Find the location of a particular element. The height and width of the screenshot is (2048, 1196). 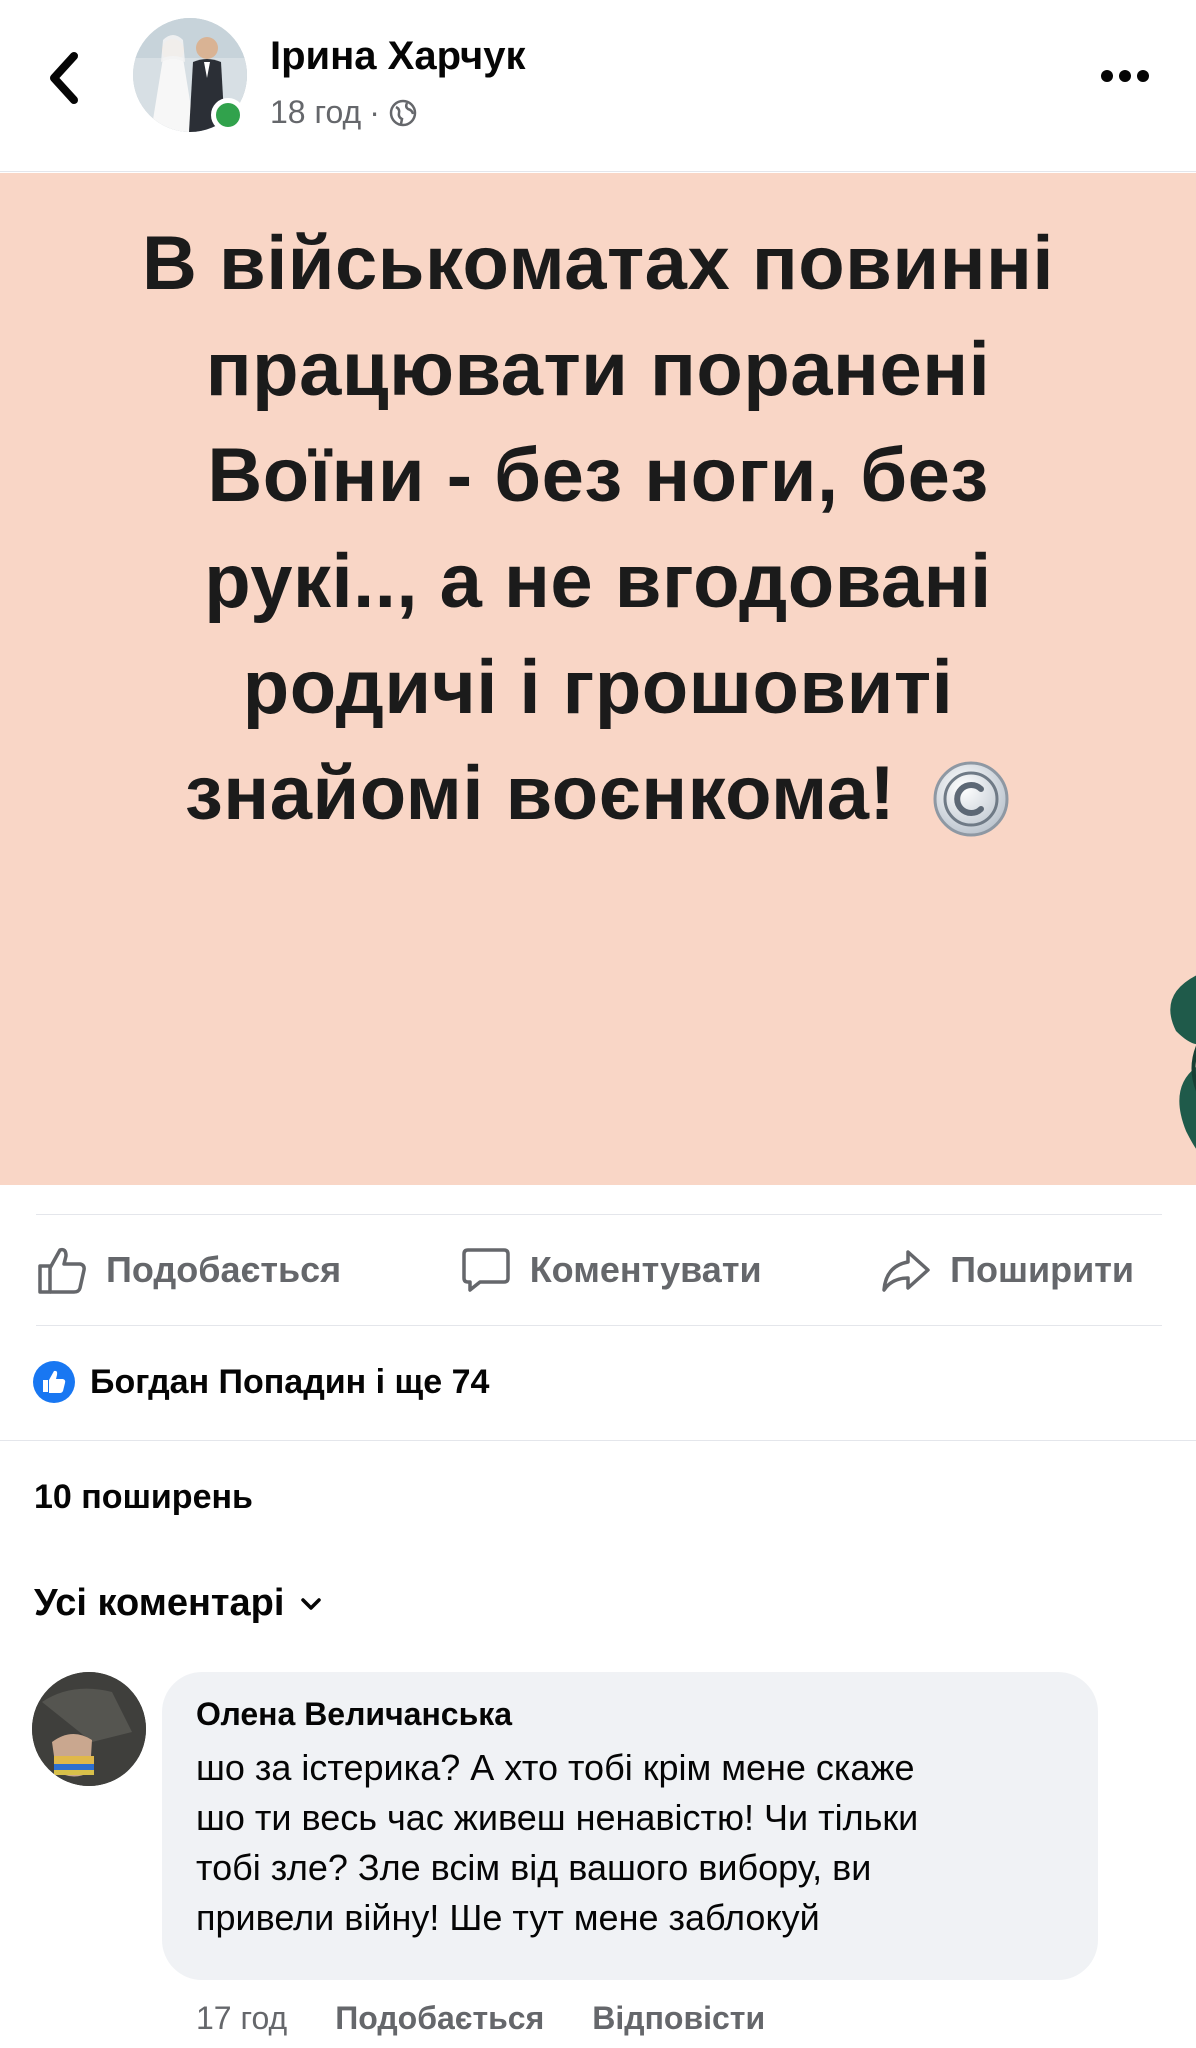

comment-time: 17 год is located at coordinates (241, 2018).